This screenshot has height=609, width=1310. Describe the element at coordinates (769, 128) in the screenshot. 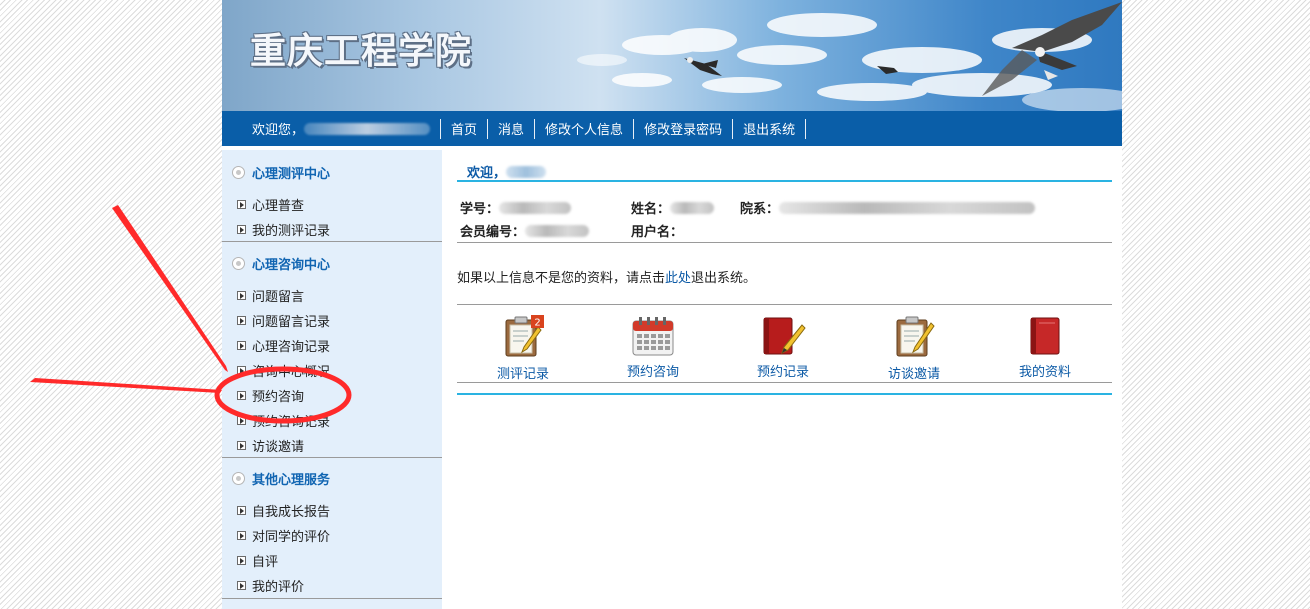

I see `nav-logout: 退出系统` at that location.